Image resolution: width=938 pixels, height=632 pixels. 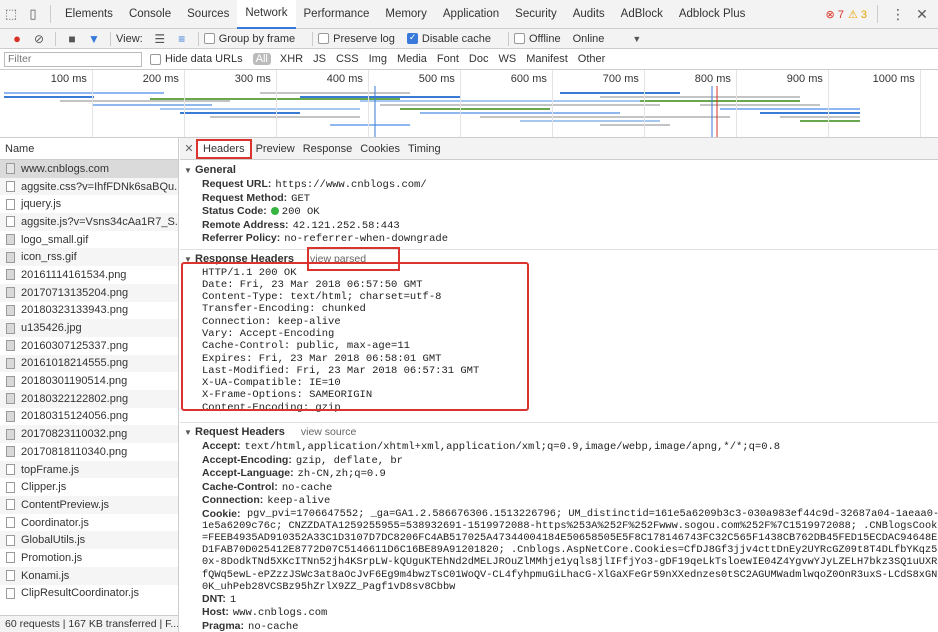 I want to click on more-options-icon: ⋮, so click(x=898, y=14).